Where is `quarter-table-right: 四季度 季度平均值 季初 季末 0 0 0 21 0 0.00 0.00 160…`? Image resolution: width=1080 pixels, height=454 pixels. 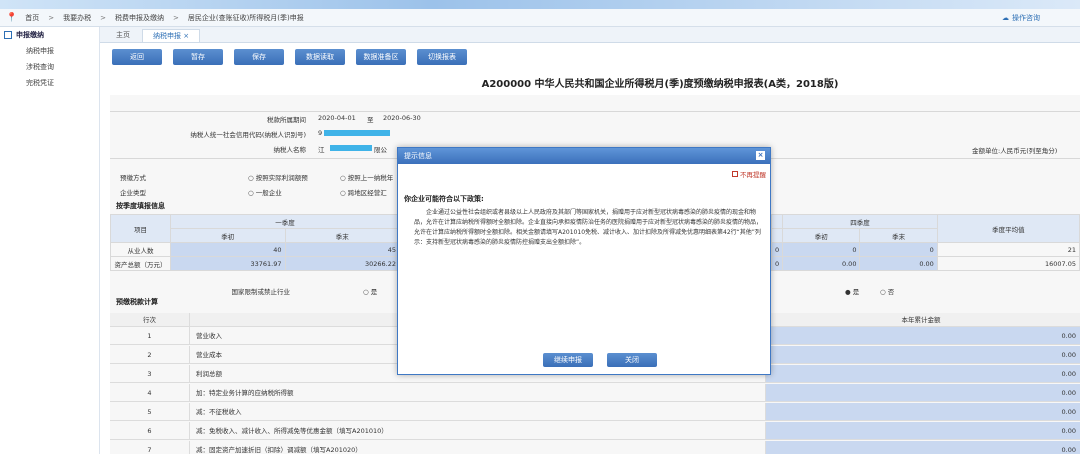
quarter-table-right: 四季度 季度平均值 季初 季末 0 0 0 21 0 0.00 0.00 160… is located at coordinates (925, 242).